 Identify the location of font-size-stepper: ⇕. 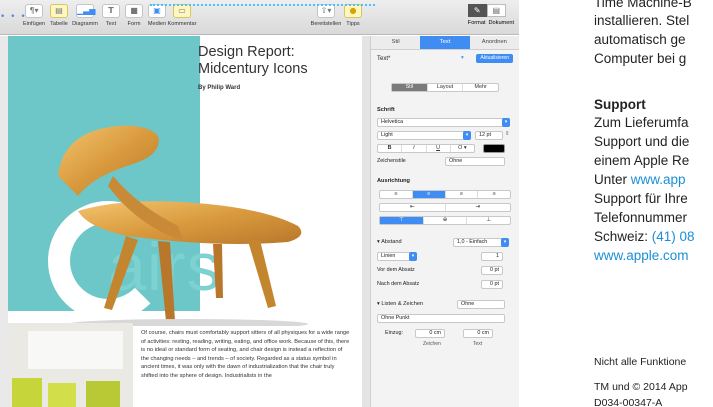
(507, 134).